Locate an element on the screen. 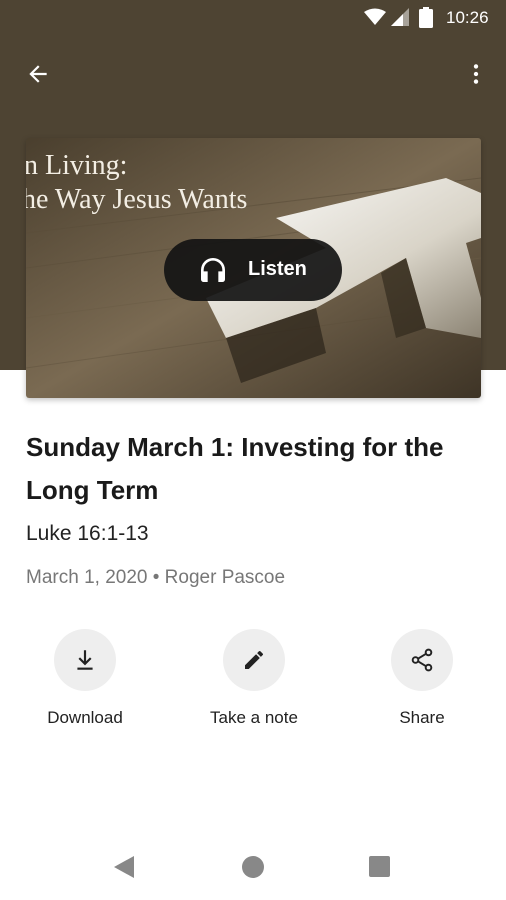 Image resolution: width=506 pixels, height=900 pixels. status-bar: 10:26 is located at coordinates (253, 18).